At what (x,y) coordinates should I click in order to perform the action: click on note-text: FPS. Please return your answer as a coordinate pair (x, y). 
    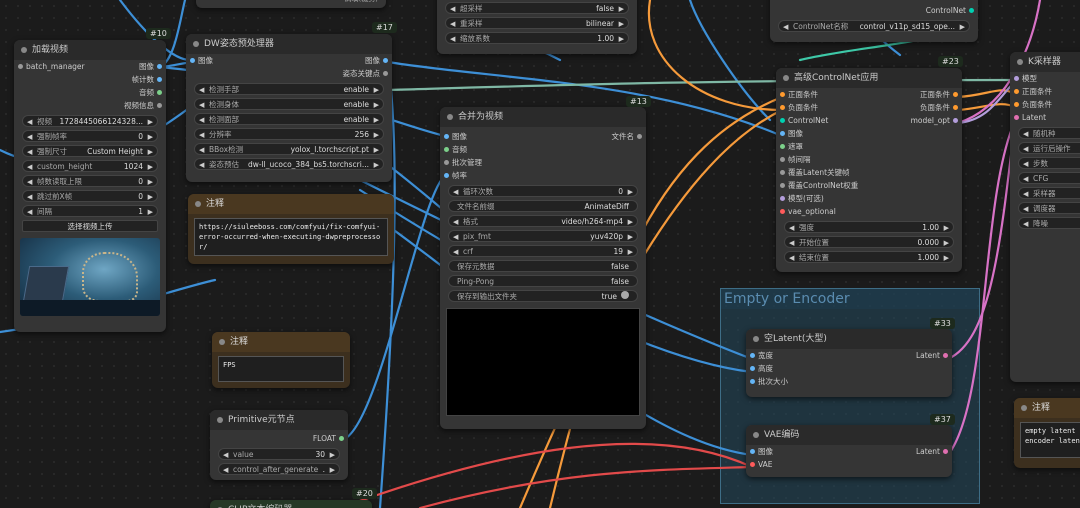
    Looking at the image, I should click on (281, 369).